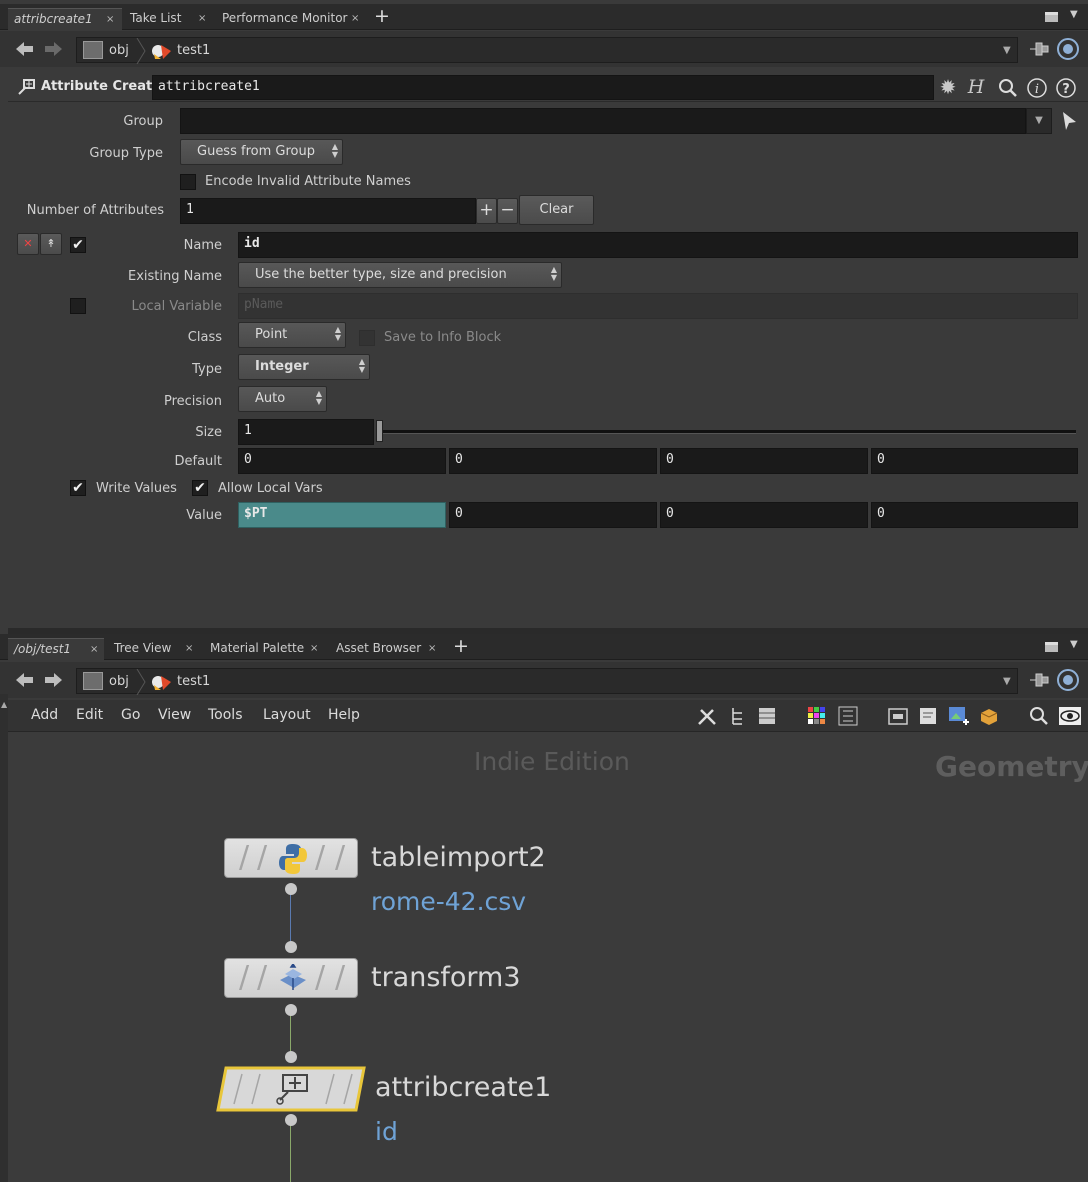  What do you see at coordinates (291, 858) in the screenshot?
I see `node-tableimport2: / / / /` at bounding box center [291, 858].